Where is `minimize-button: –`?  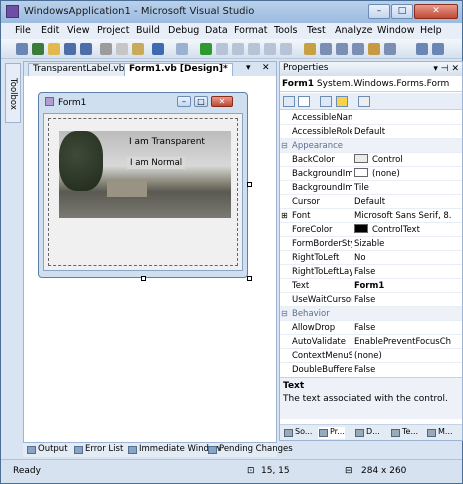
minimize-button: – is located at coordinates (379, 11).